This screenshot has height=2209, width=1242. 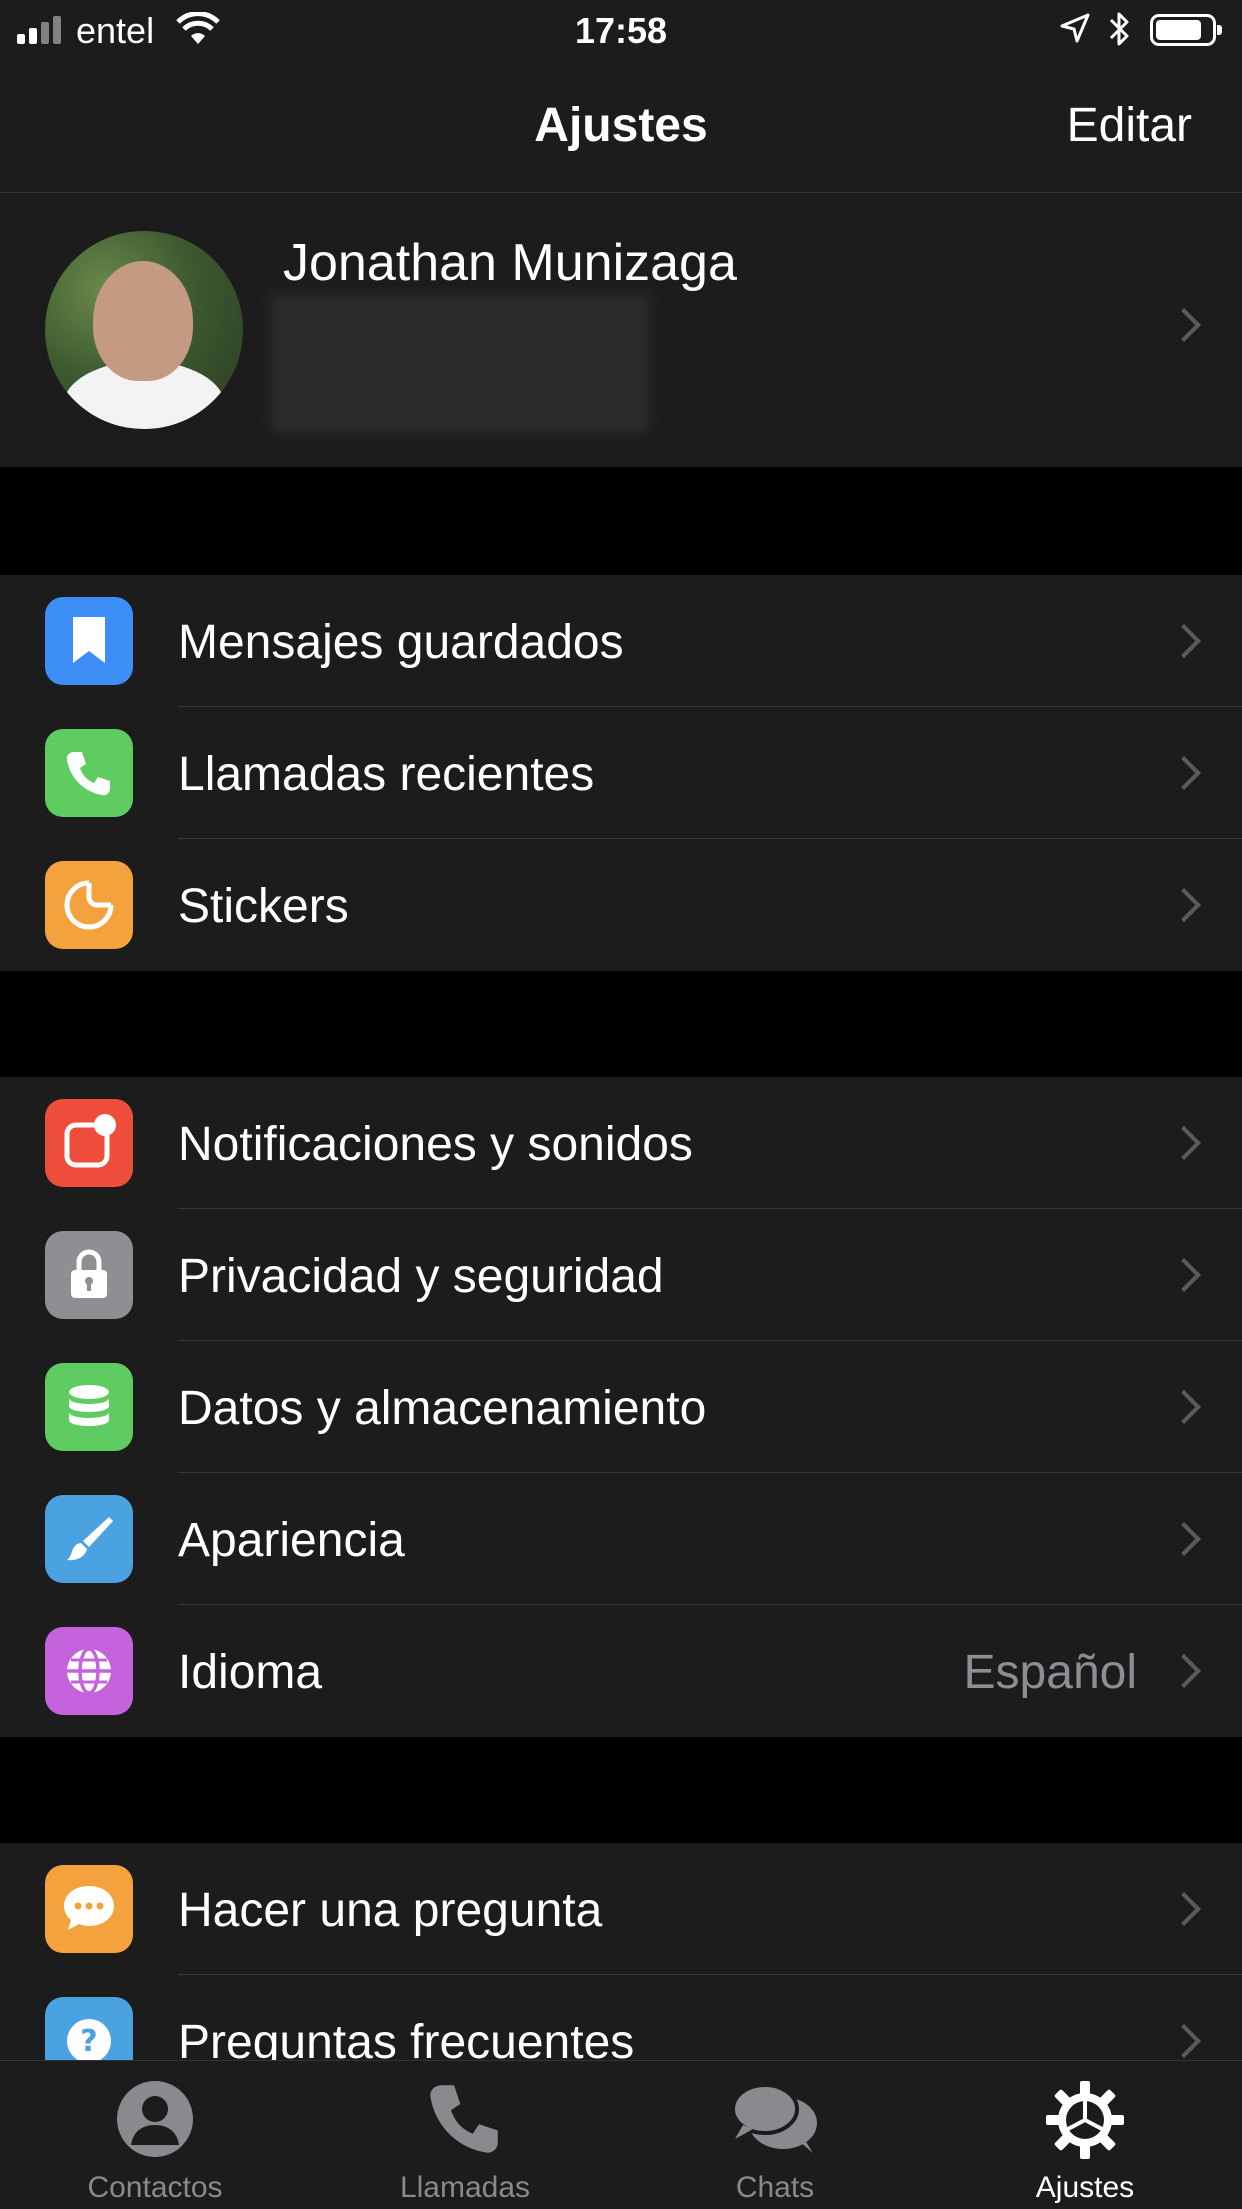 I want to click on settings-row-appearance: Apariencia, so click(x=621, y=1539).